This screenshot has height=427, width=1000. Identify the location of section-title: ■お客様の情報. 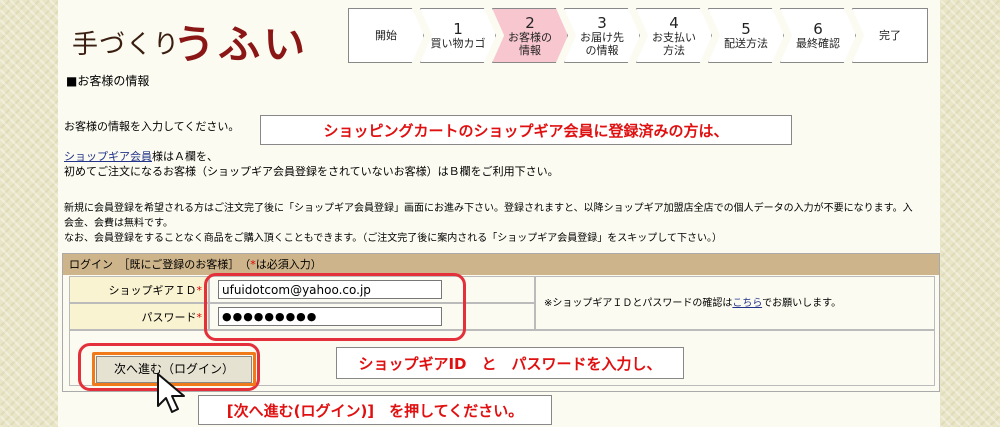
(108, 81).